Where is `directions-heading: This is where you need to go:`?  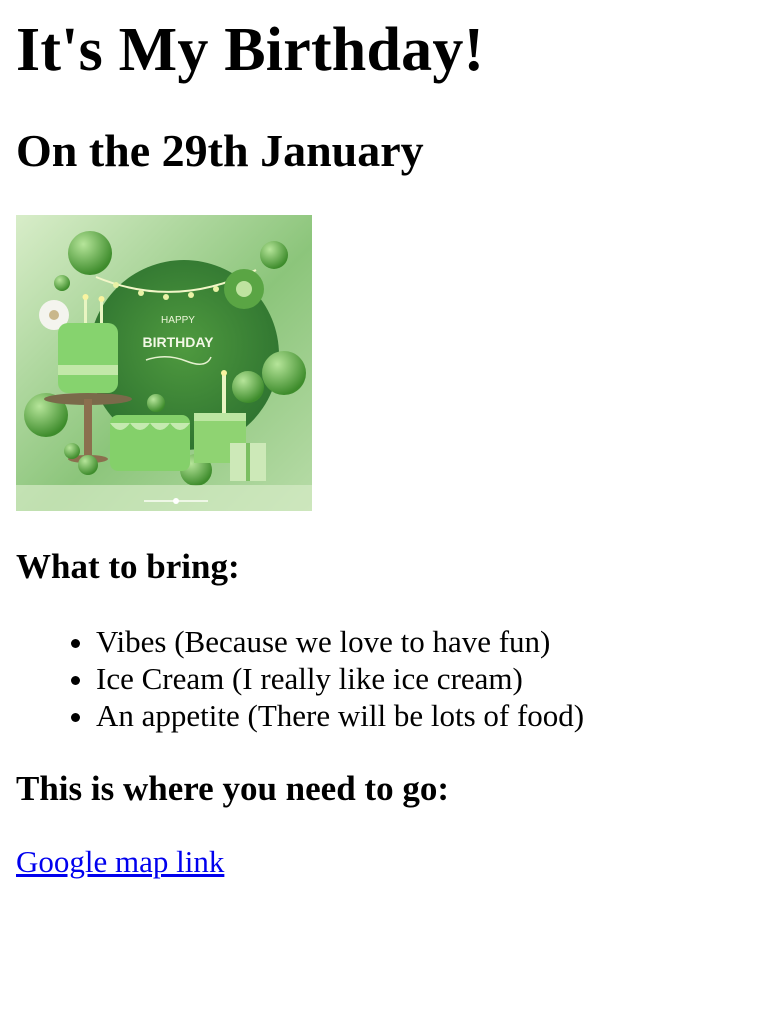
directions-heading: This is where you need to go: is located at coordinates (232, 788).